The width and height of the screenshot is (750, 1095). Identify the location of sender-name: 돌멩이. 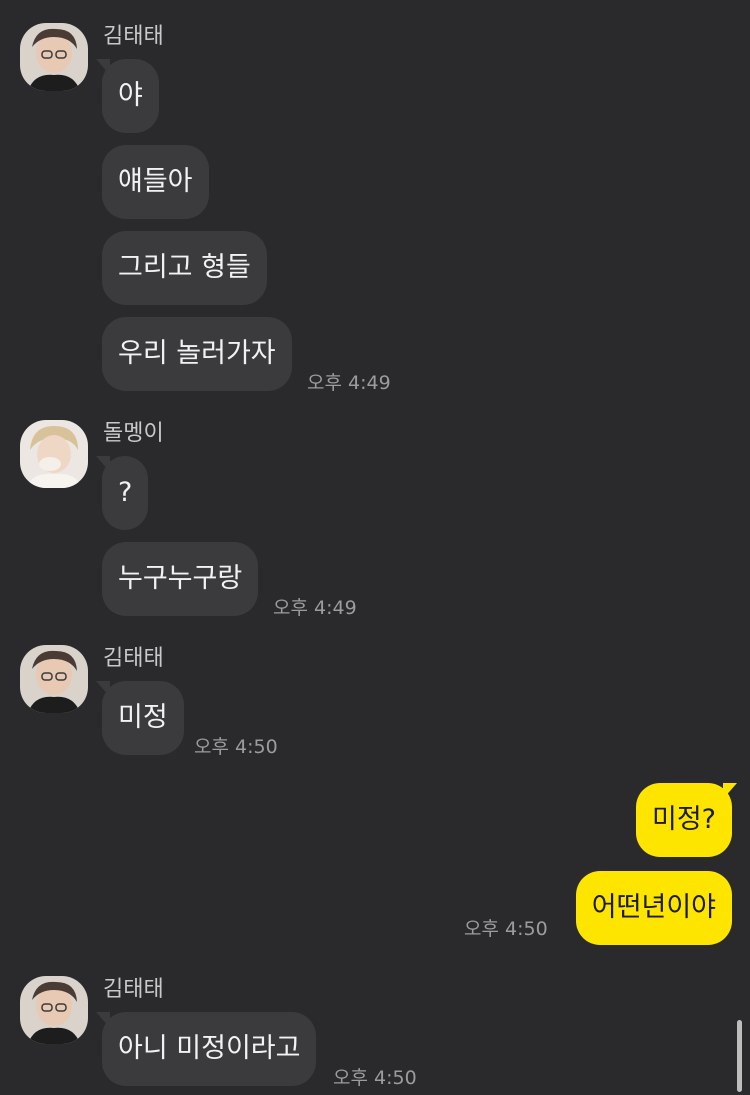
(133, 433).